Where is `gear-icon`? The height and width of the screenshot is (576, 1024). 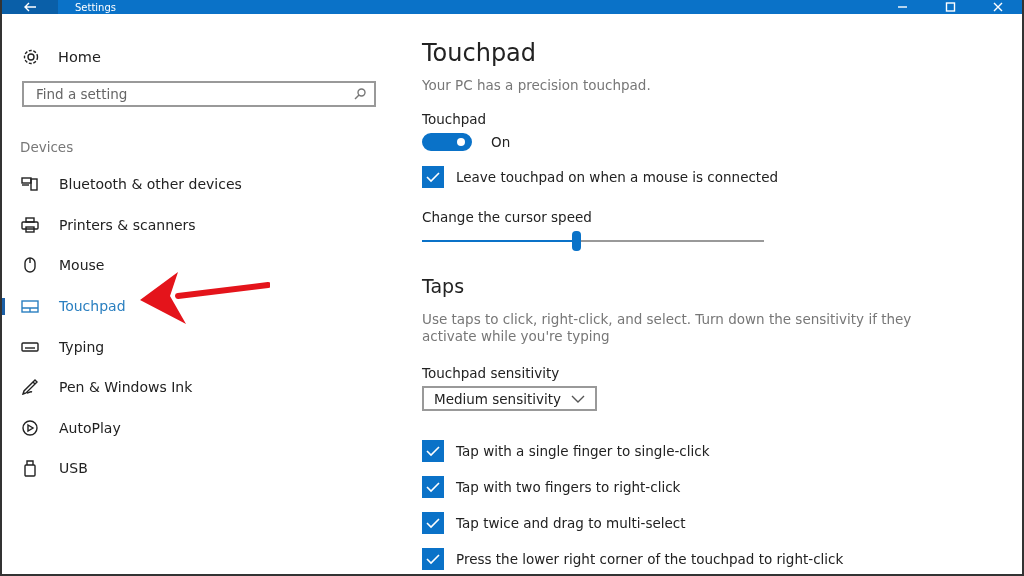 gear-icon is located at coordinates (31, 57).